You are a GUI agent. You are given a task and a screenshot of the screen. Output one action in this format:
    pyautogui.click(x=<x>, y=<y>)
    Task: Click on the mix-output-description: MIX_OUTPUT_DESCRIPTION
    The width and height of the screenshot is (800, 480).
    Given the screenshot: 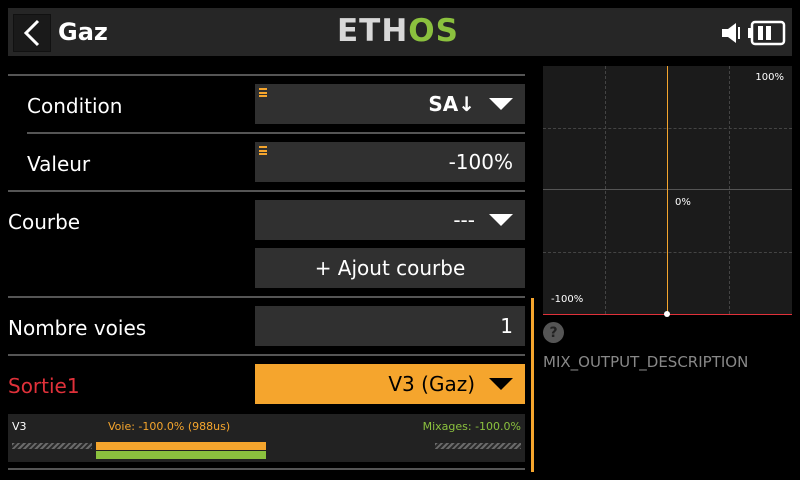 What is the action you would take?
    pyautogui.click(x=646, y=362)
    